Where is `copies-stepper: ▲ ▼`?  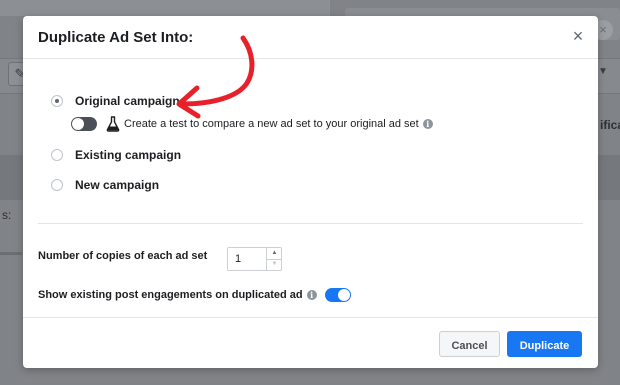
copies-stepper: ▲ ▼ is located at coordinates (254, 259).